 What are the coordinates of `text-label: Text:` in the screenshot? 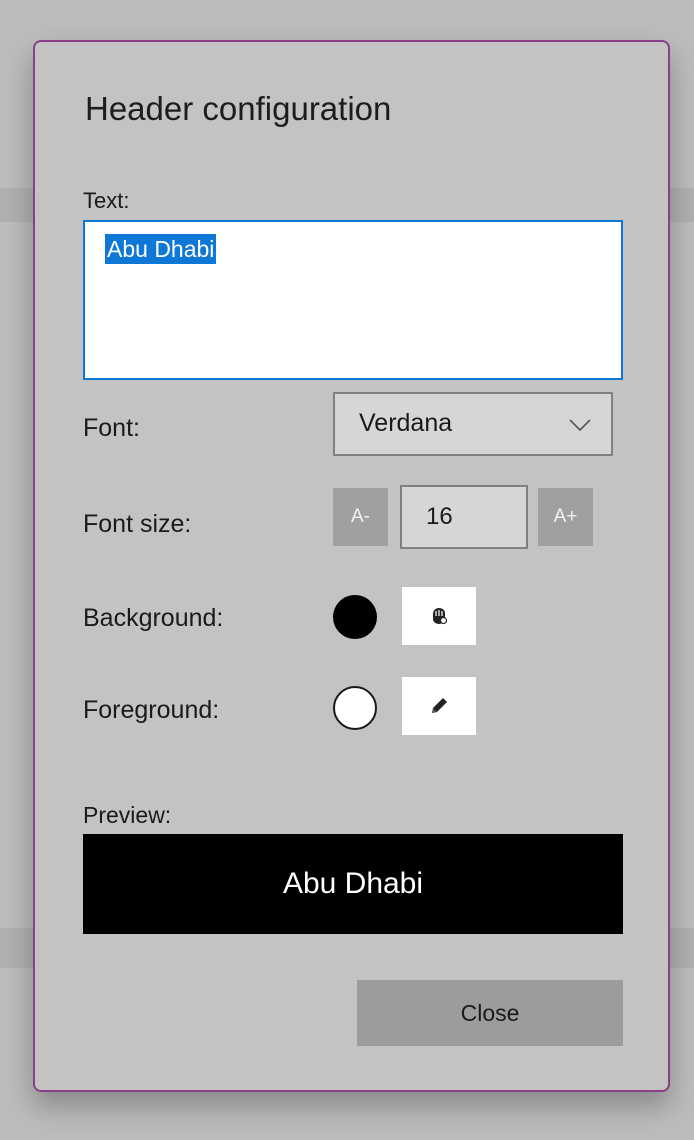 It's located at (106, 200).